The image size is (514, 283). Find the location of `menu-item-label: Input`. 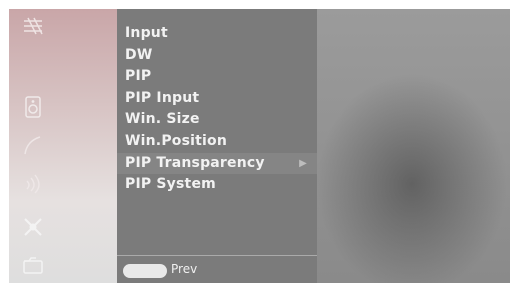

menu-item-label: Input is located at coordinates (146, 33).